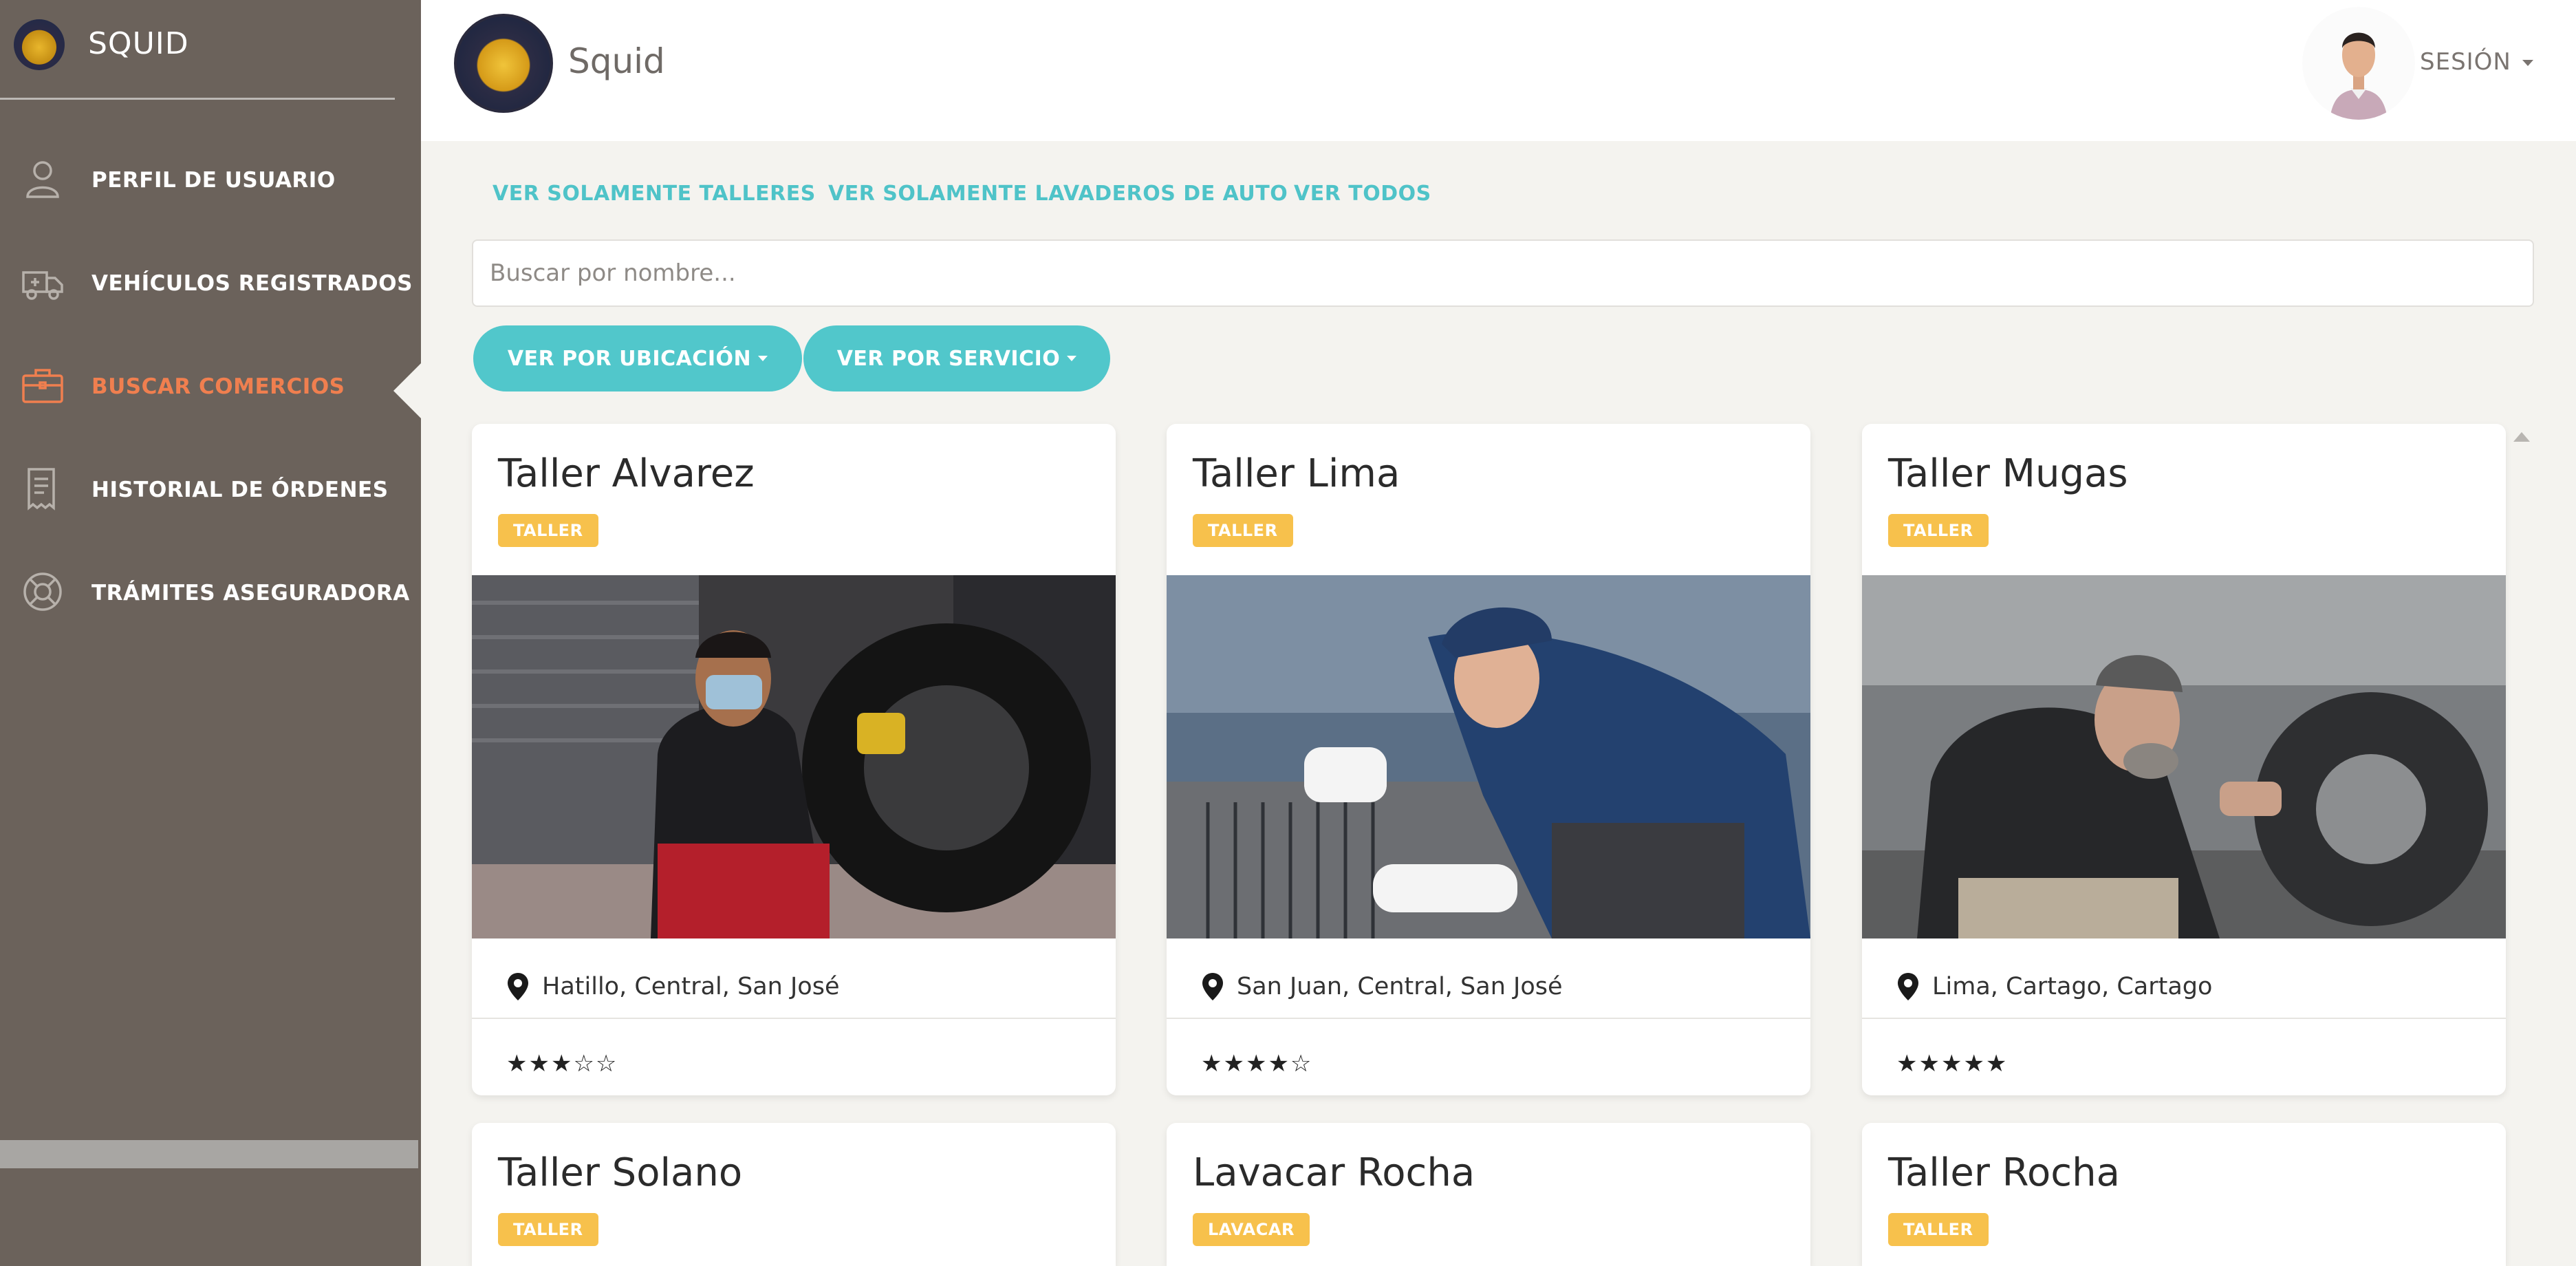 This screenshot has width=2576, height=1266. I want to click on ambulance-icon, so click(42, 285).